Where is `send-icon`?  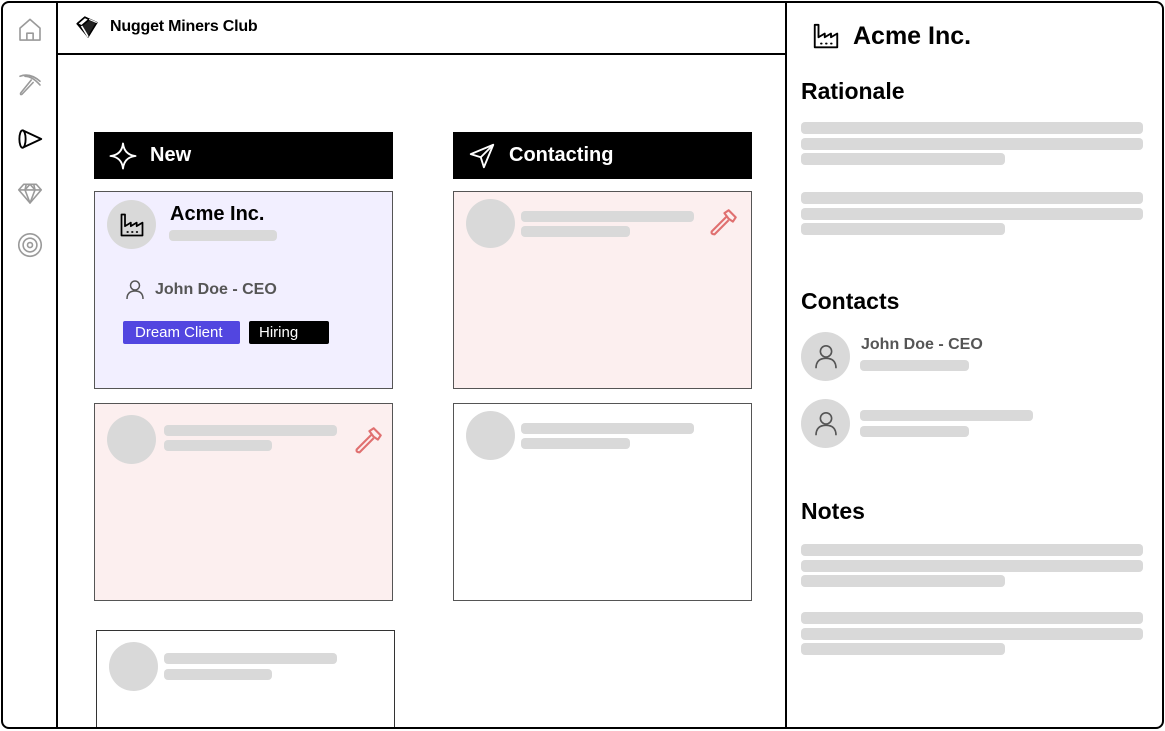 send-icon is located at coordinates (482, 155).